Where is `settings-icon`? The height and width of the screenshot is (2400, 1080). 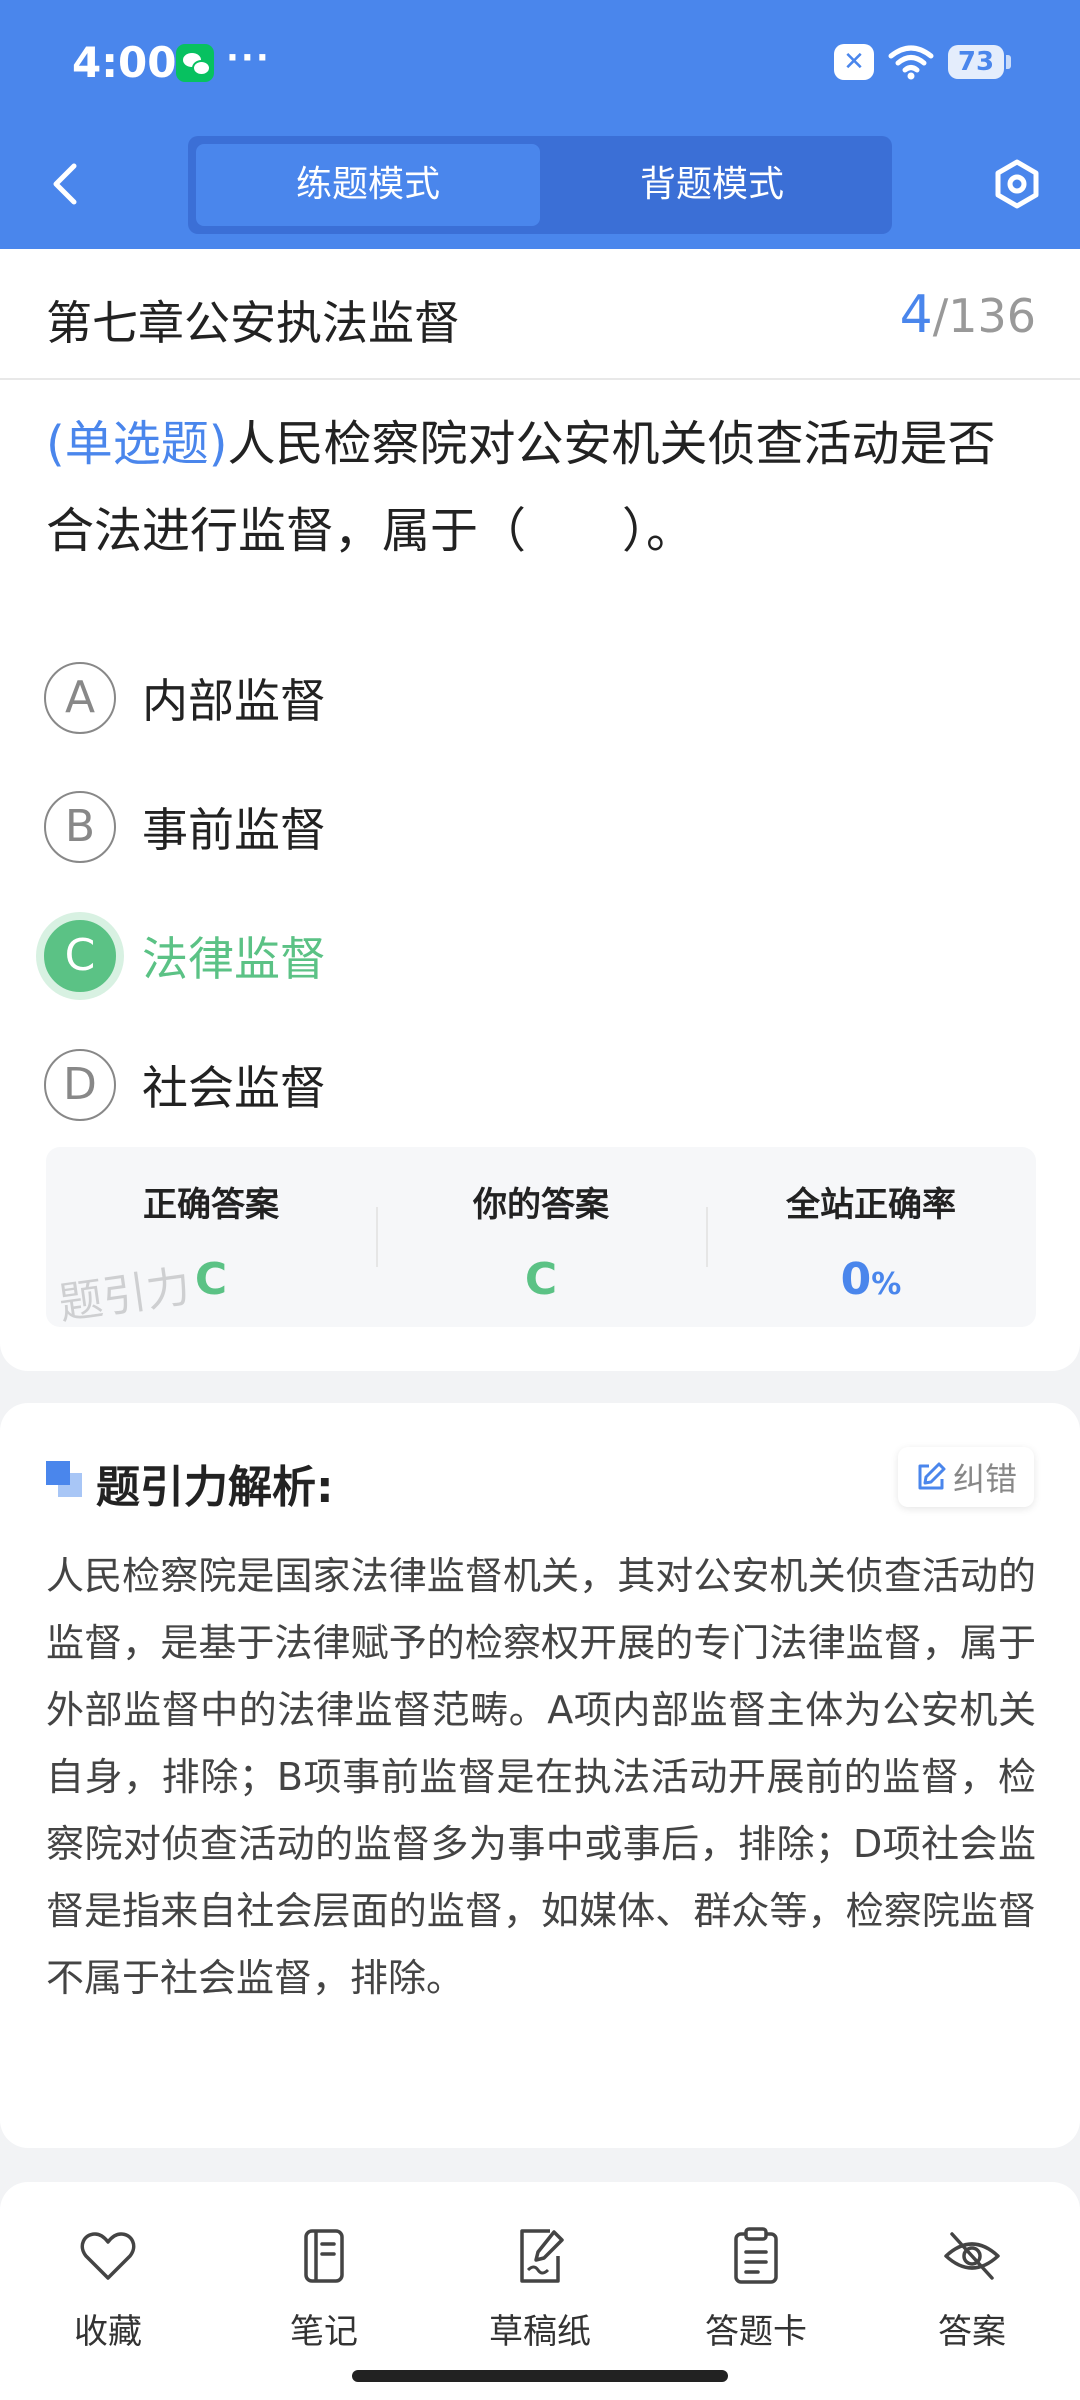 settings-icon is located at coordinates (1017, 184).